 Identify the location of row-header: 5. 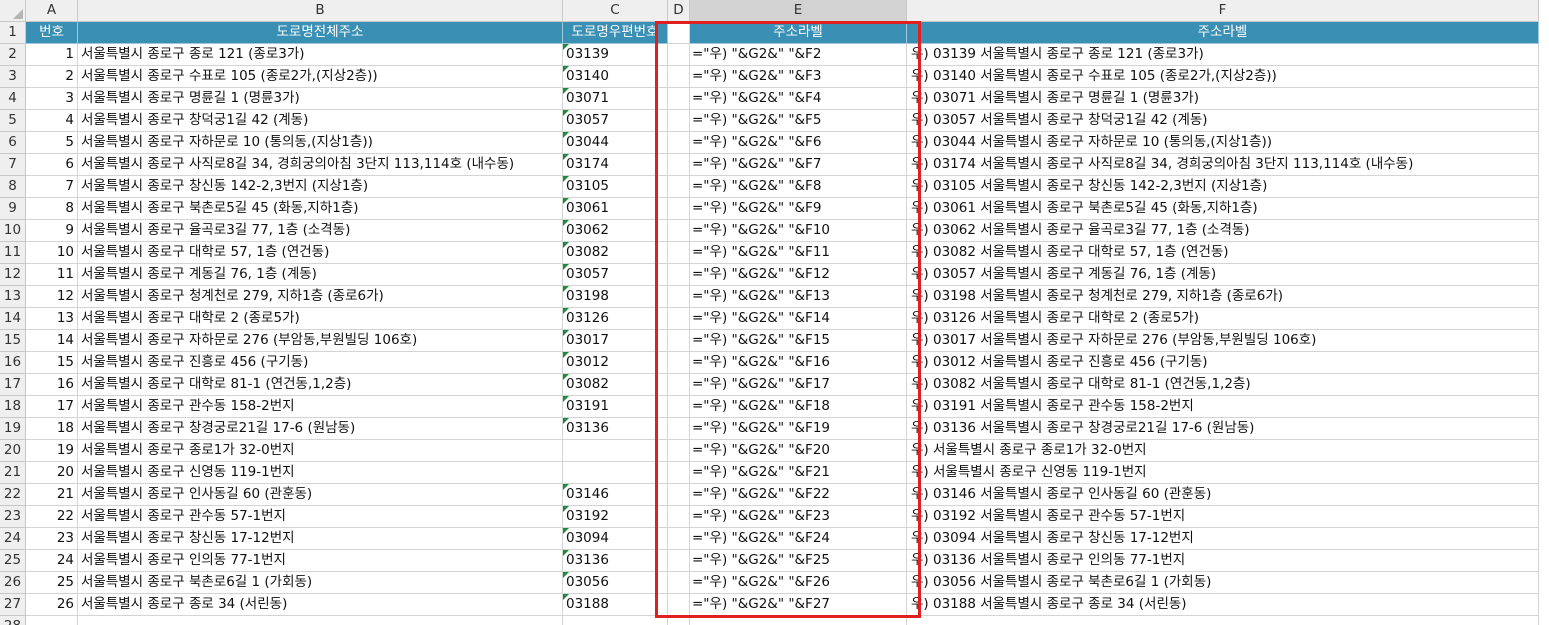
(13, 121).